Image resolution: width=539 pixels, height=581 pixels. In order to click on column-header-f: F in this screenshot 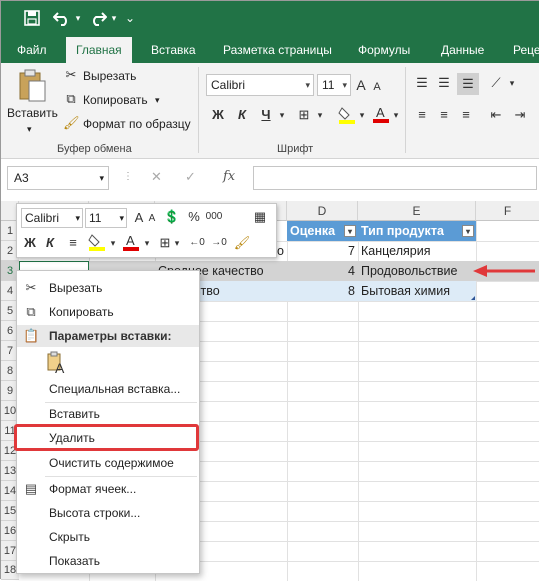, I will do `click(507, 211)`.